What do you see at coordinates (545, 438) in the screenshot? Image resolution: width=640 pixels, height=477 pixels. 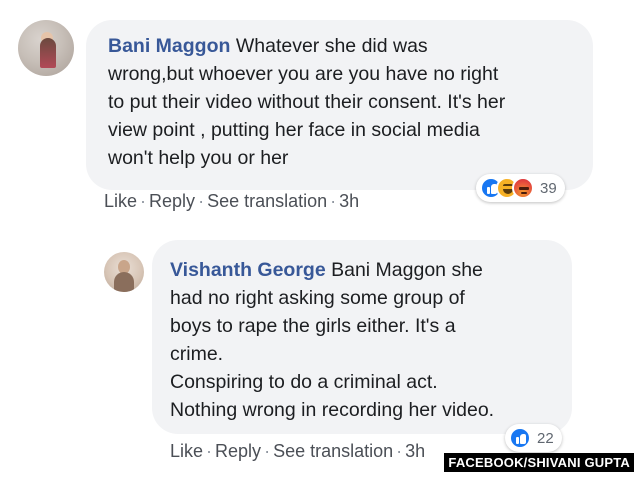 I see `reaction-count: 22` at bounding box center [545, 438].